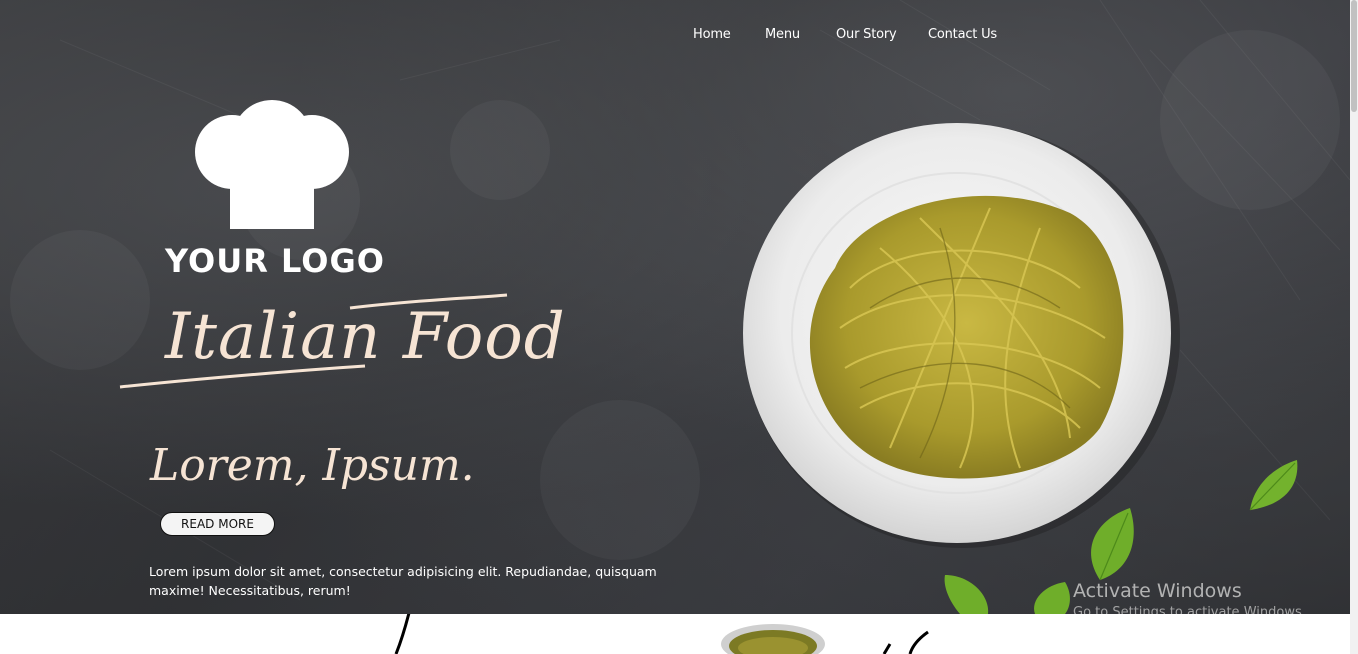  What do you see at coordinates (661, 634) in the screenshot?
I see `next-section-graphics` at bounding box center [661, 634].